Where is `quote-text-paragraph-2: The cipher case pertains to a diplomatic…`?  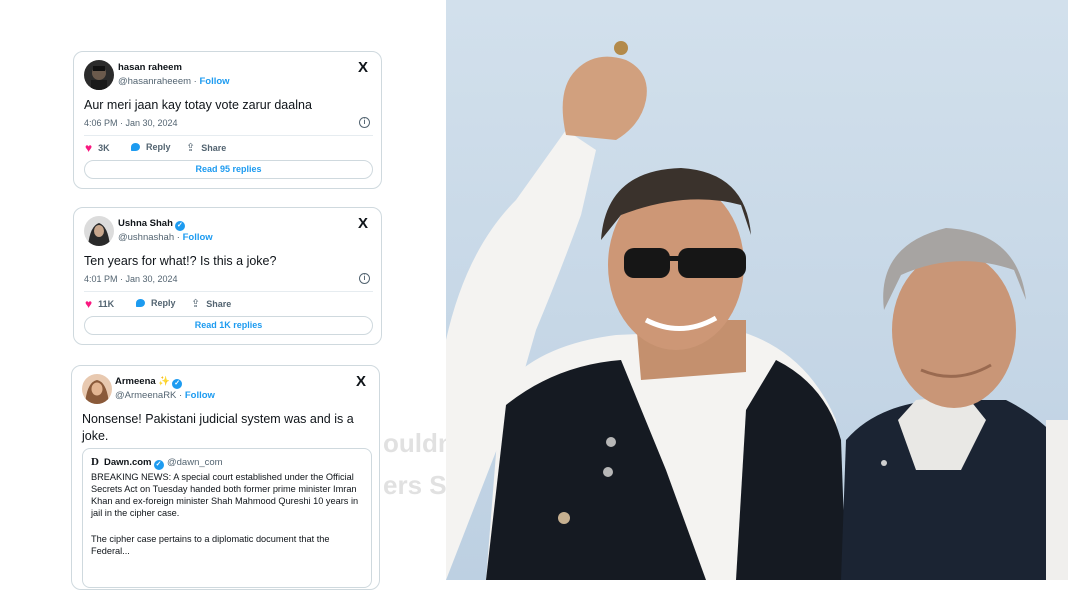
quote-text-paragraph-2: The cipher case pertains to a diplomatic… is located at coordinates (210, 545).